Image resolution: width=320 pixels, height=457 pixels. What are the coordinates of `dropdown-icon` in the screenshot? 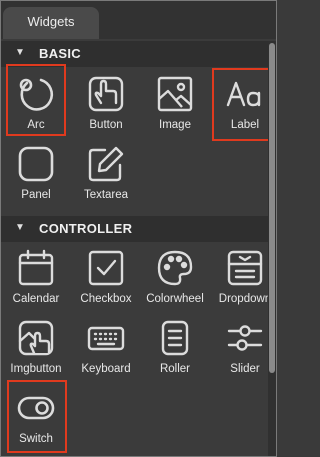 It's located at (245, 268).